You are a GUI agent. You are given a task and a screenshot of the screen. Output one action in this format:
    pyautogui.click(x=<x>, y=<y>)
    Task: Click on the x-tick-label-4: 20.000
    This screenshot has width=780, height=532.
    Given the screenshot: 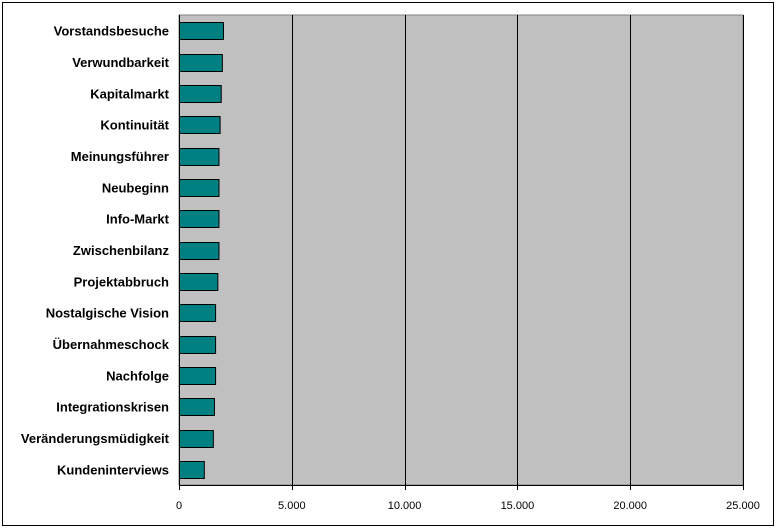 What is the action you would take?
    pyautogui.click(x=630, y=506)
    